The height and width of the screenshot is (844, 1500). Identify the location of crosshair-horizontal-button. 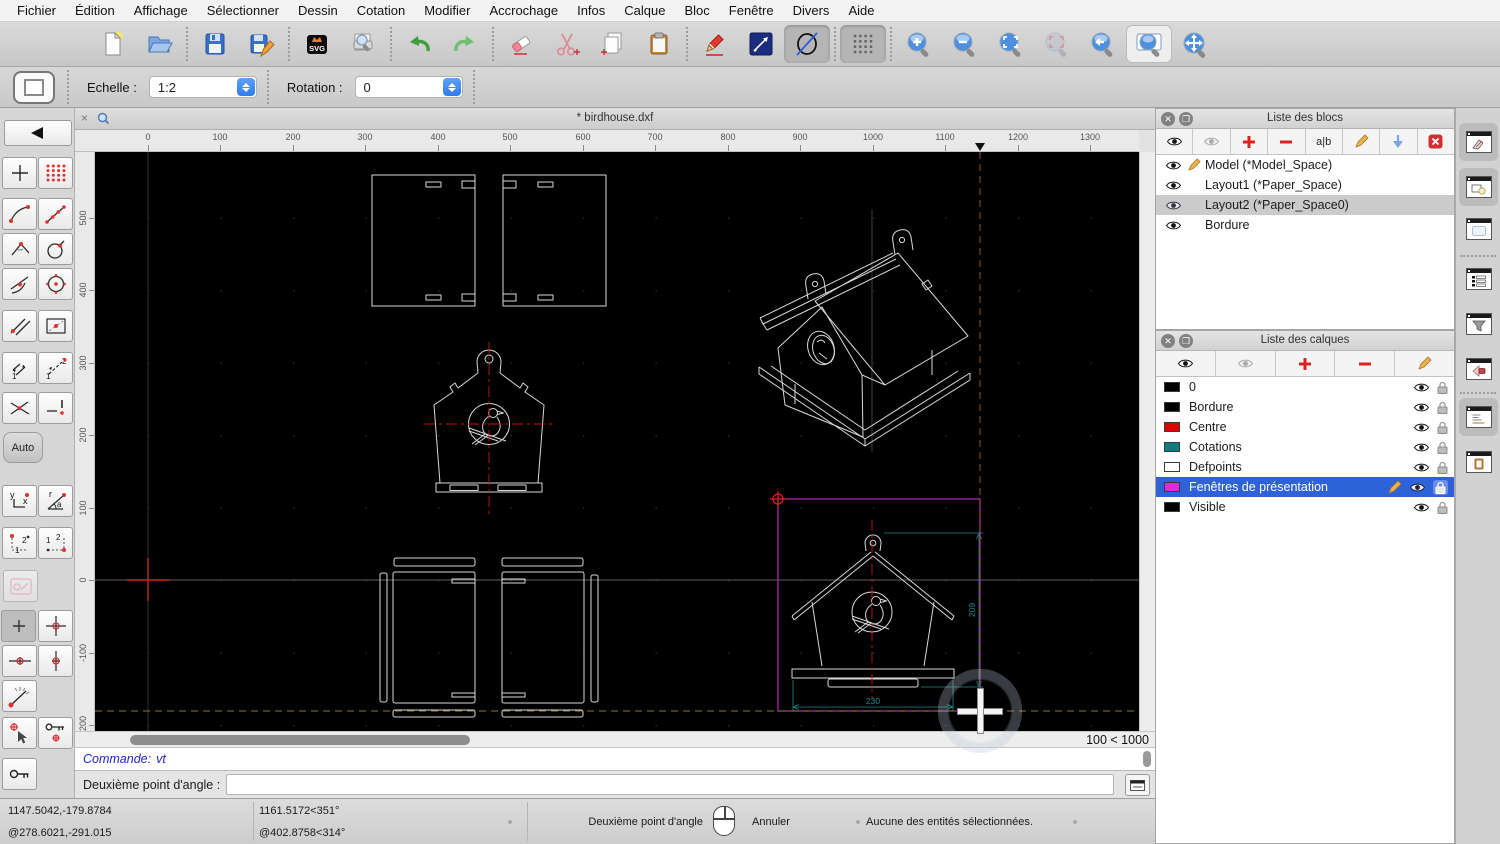
(19, 661).